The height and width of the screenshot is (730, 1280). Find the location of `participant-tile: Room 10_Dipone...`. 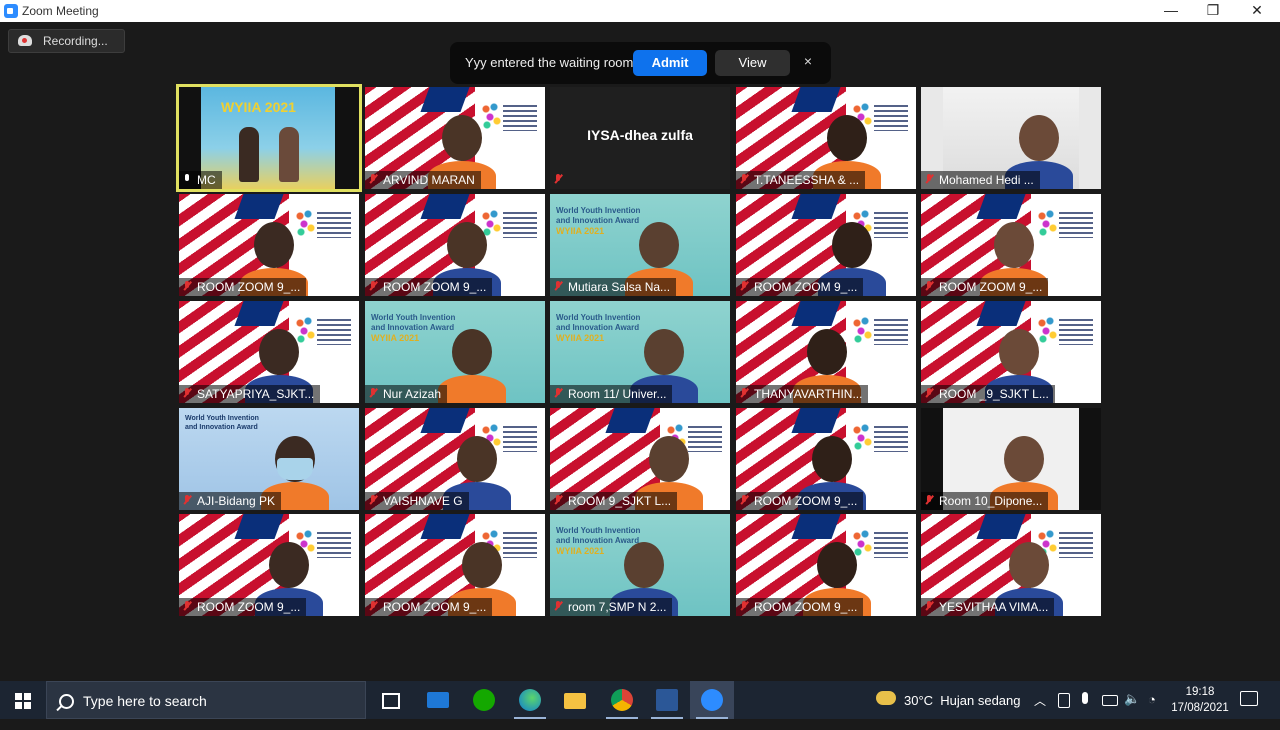

participant-tile: Room 10_Dipone... is located at coordinates (1011, 459).